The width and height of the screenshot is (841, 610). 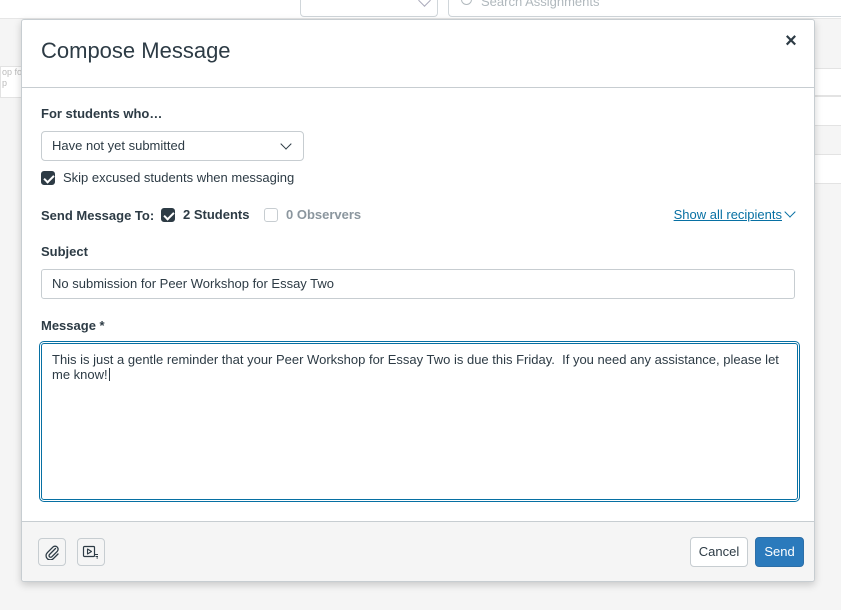 What do you see at coordinates (271, 215) in the screenshot?
I see `observers-checkbox` at bounding box center [271, 215].